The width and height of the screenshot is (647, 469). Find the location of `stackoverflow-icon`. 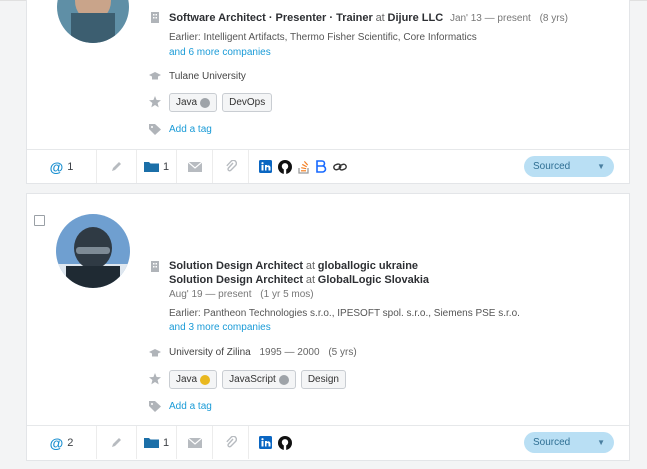

stackoverflow-icon is located at coordinates (304, 167).